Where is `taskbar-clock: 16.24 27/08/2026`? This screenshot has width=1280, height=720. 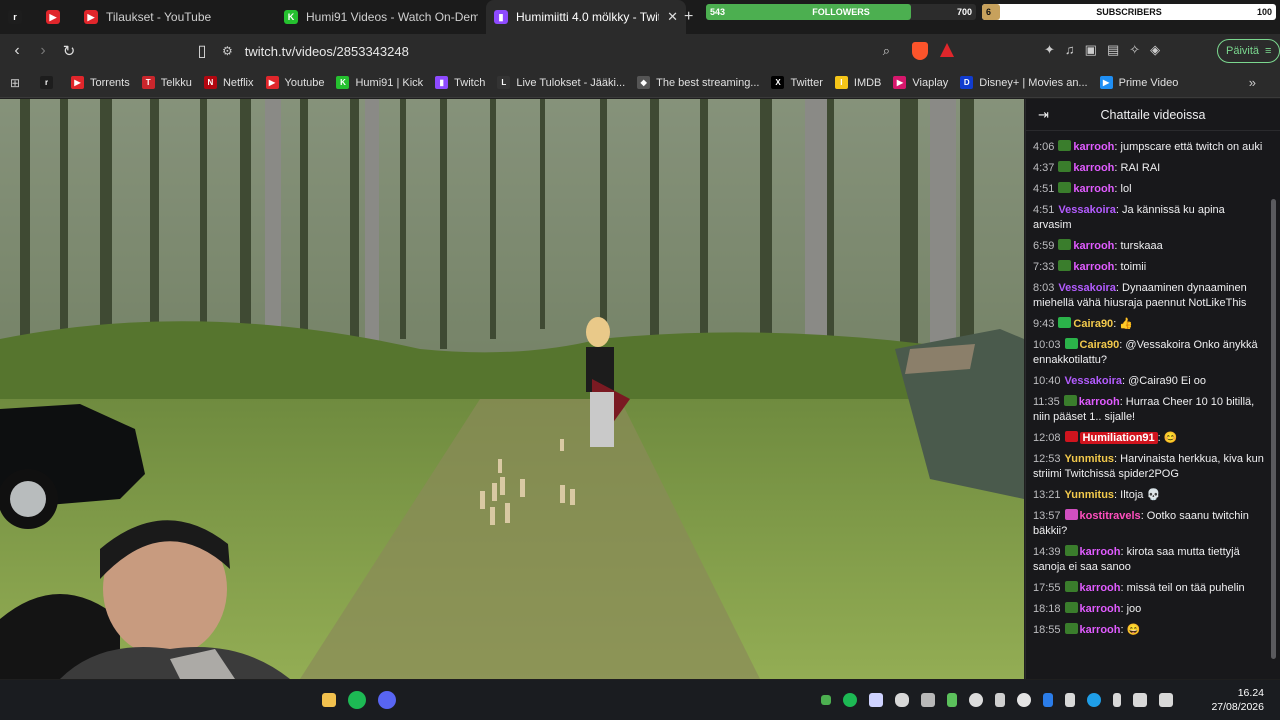 taskbar-clock: 16.24 27/08/2026 is located at coordinates (1237, 700).